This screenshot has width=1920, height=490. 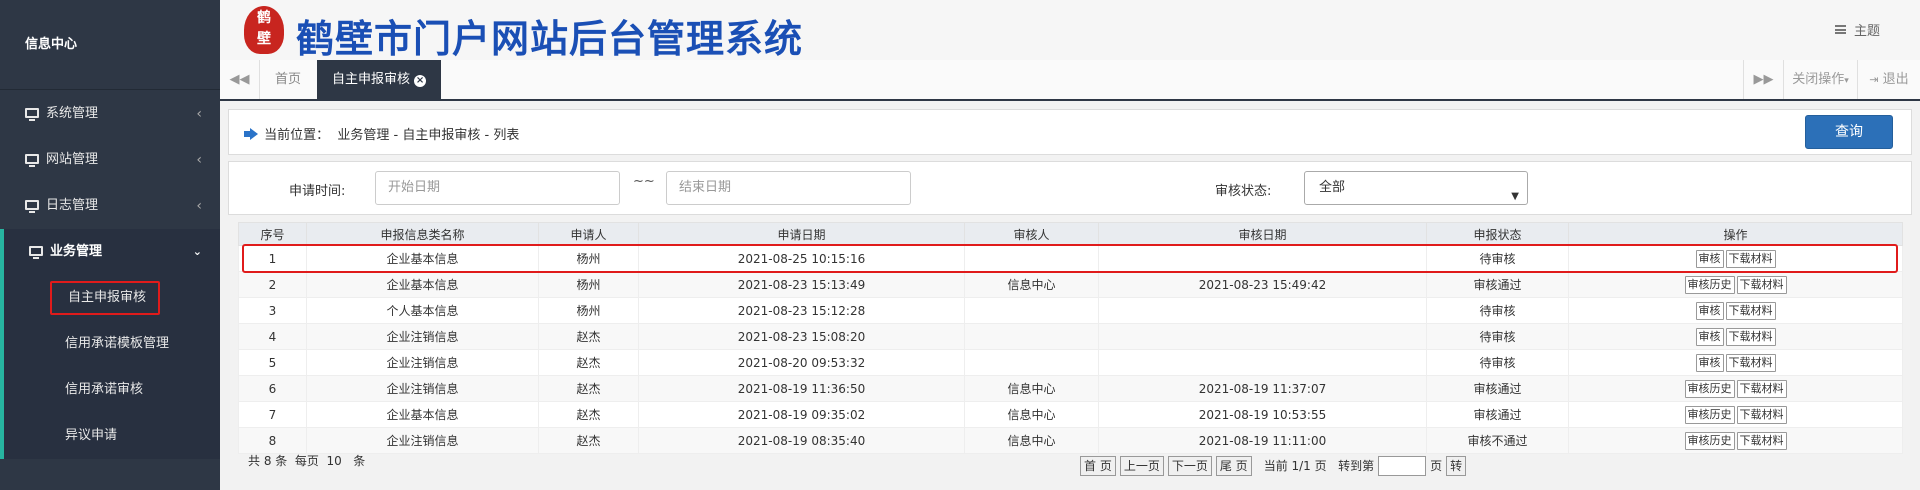 I want to click on tab-bar: ◀◀ 首页 自主申报审核 × ▶▶ 关闭操作▾ ⇥ 退出, so click(x=1070, y=80).